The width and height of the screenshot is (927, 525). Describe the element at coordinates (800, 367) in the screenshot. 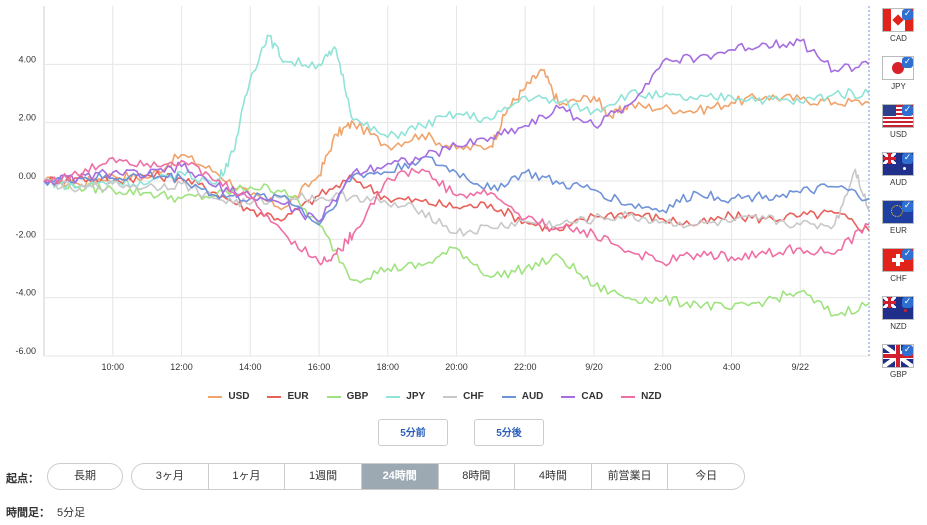

I see `x-tick-label: 9/22` at that location.